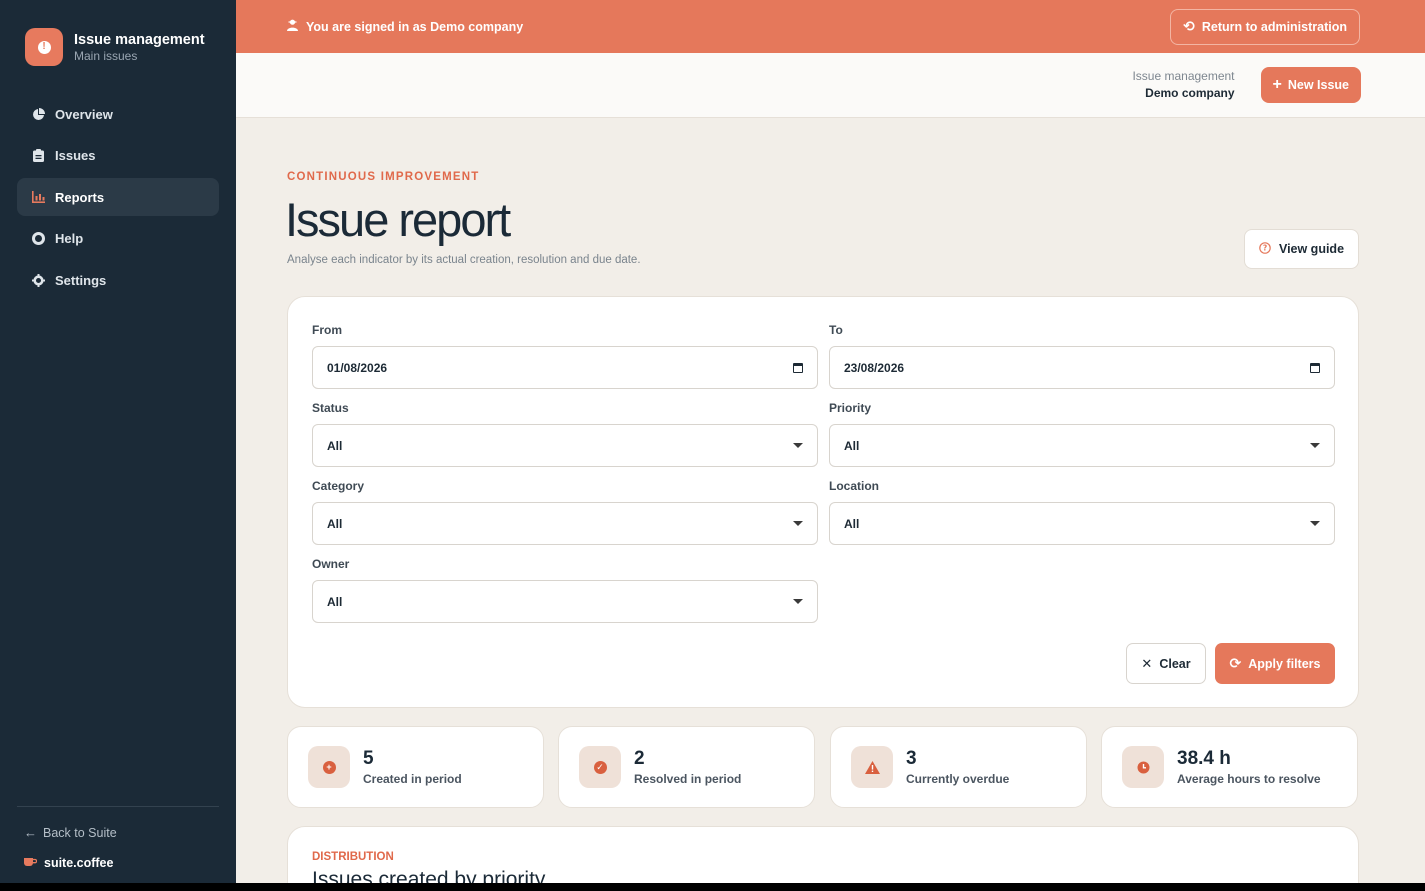  I want to click on user-secret-icon, so click(292, 26).